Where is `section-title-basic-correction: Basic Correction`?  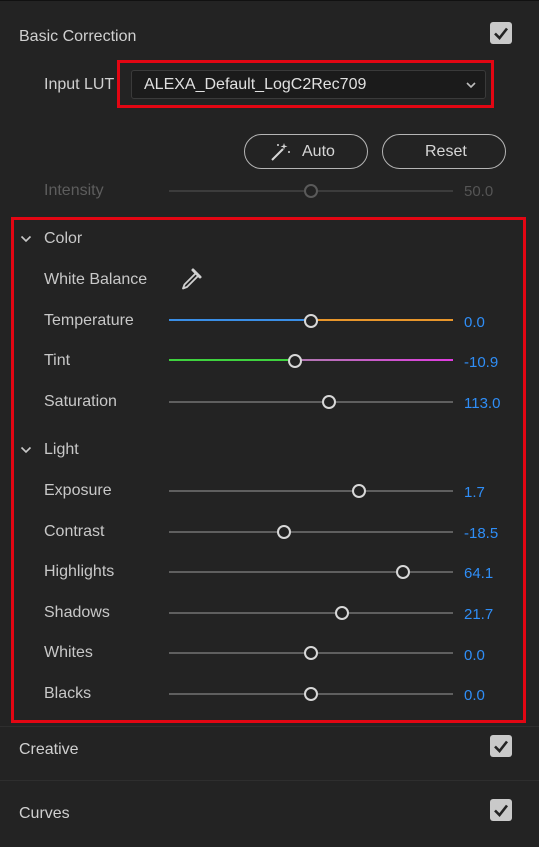
section-title-basic-correction: Basic Correction is located at coordinates (78, 36).